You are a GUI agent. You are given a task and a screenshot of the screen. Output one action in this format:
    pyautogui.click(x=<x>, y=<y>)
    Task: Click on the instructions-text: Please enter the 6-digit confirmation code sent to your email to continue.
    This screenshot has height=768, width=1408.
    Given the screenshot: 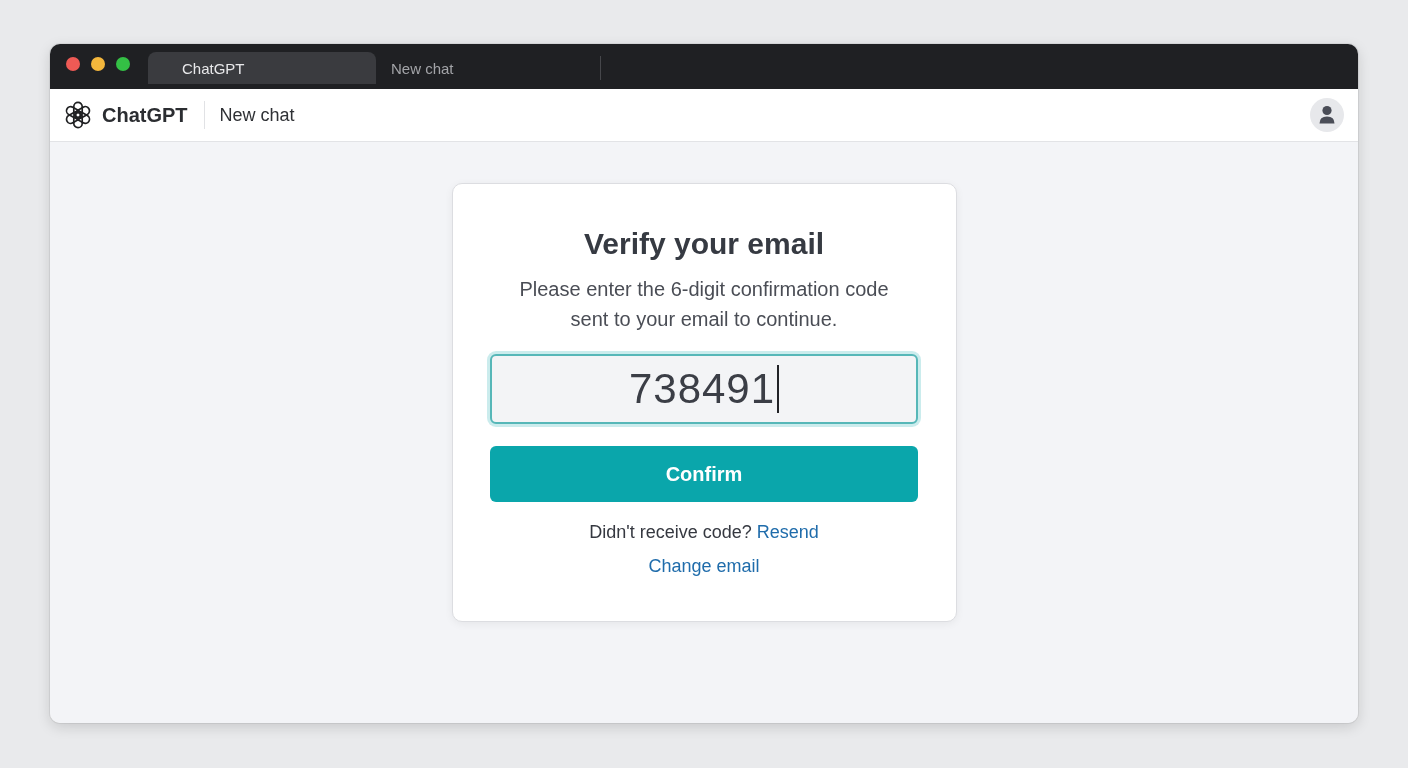 What is the action you would take?
    pyautogui.click(x=704, y=304)
    